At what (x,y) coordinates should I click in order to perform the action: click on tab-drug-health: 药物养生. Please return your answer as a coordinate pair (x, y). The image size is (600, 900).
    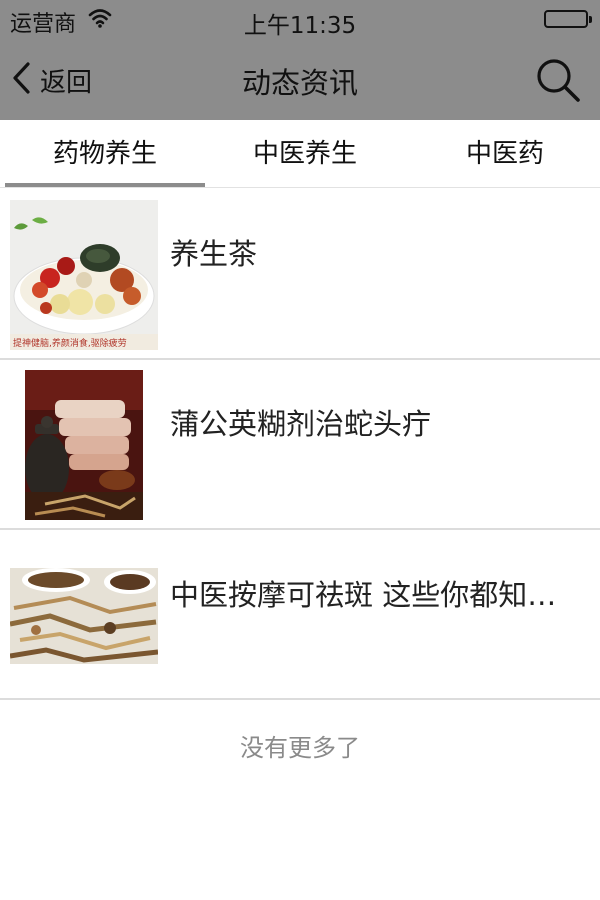
    Looking at the image, I should click on (105, 154).